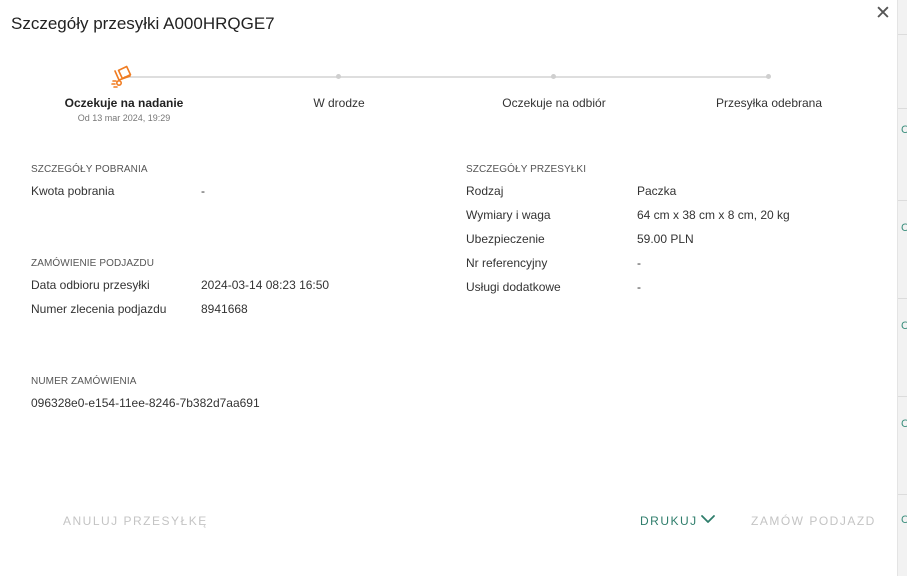 This screenshot has width=907, height=576. I want to click on field-label: Numer zlecenia podjazdu, so click(99, 309).